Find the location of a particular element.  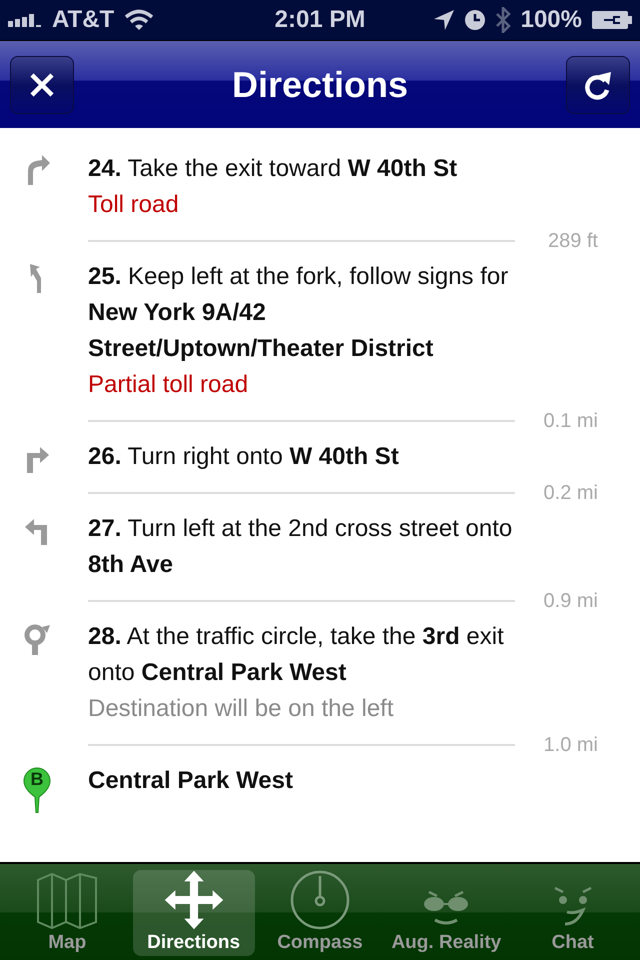

bluetooth-icon is located at coordinates (502, 20).